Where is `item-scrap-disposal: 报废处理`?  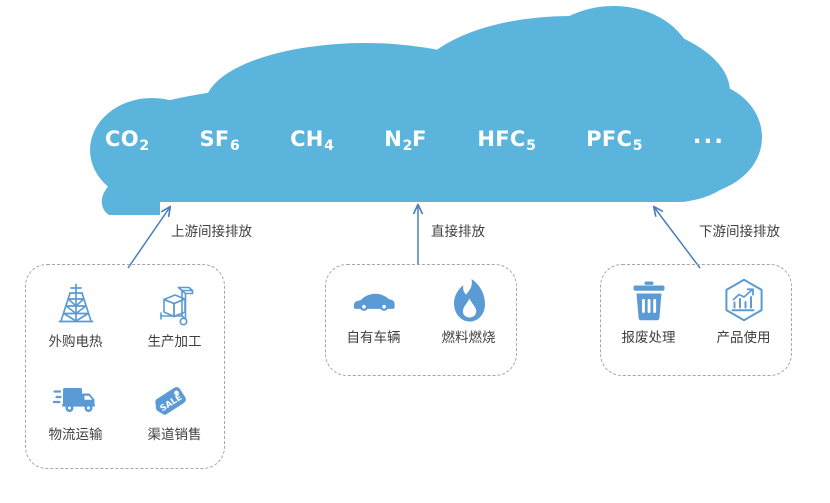
item-scrap-disposal: 报废处理 is located at coordinates (648, 323).